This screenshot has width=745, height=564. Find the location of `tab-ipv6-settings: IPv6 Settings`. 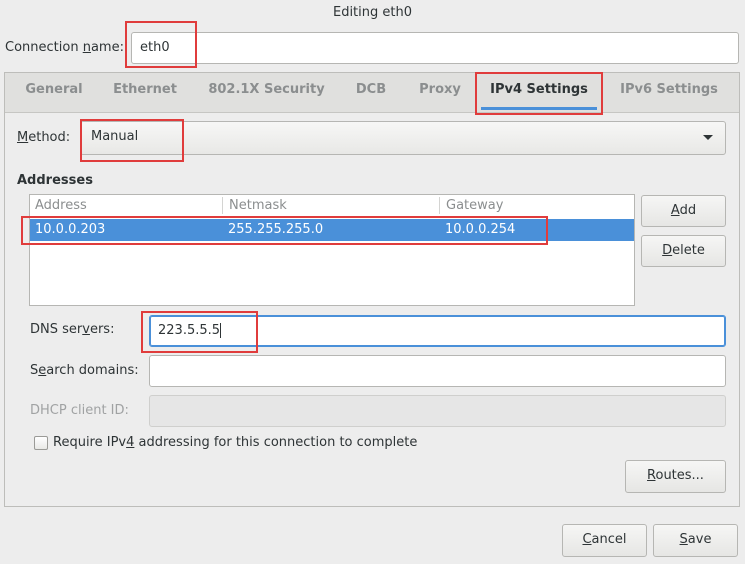

tab-ipv6-settings: IPv6 Settings is located at coordinates (669, 93).